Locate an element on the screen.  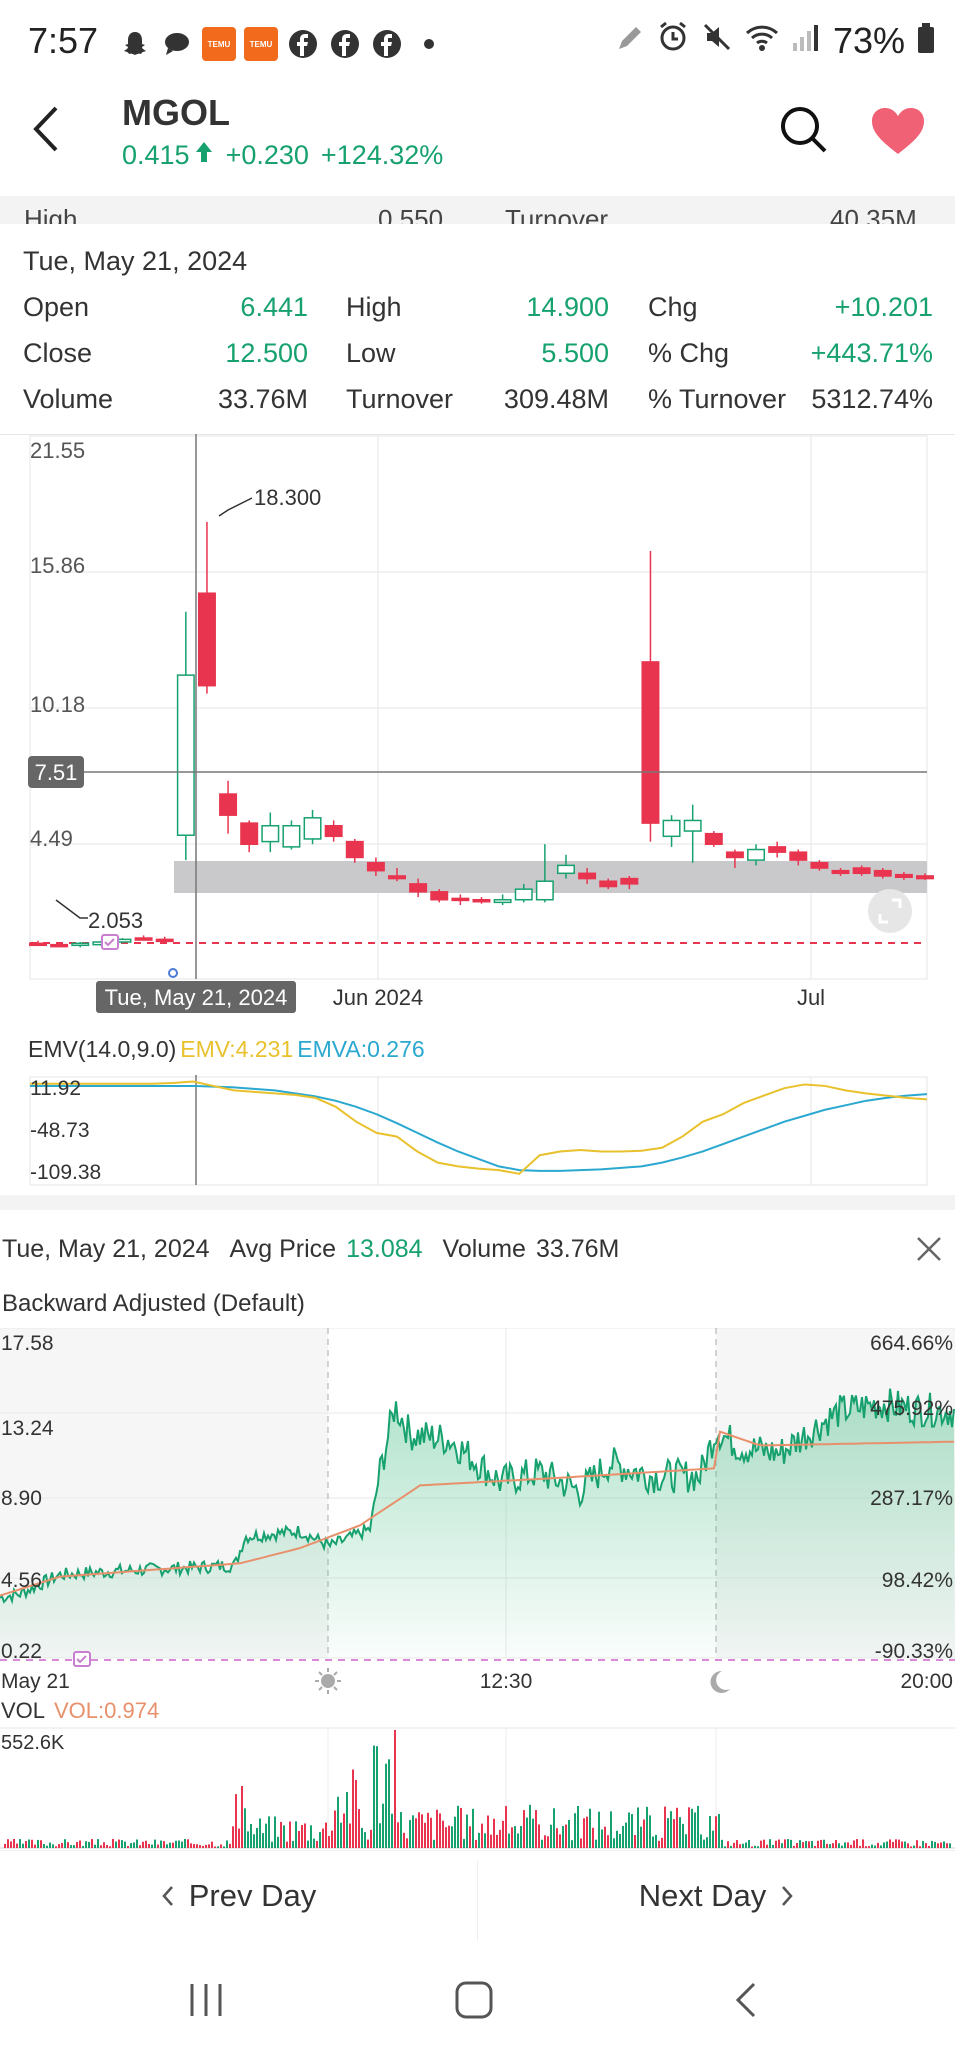
back-button is located at coordinates (46, 129).